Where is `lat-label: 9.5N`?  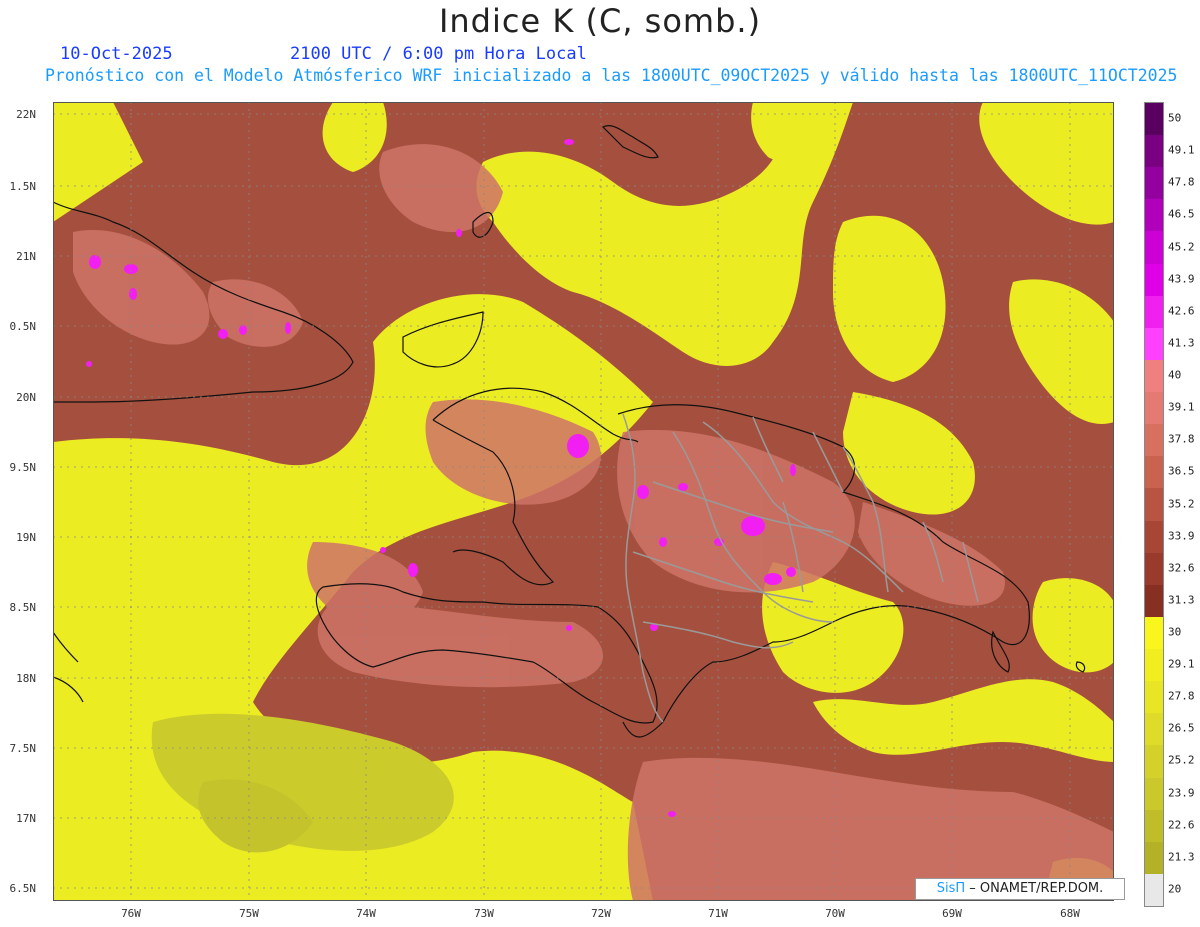
lat-label: 9.5N is located at coordinates (23, 467).